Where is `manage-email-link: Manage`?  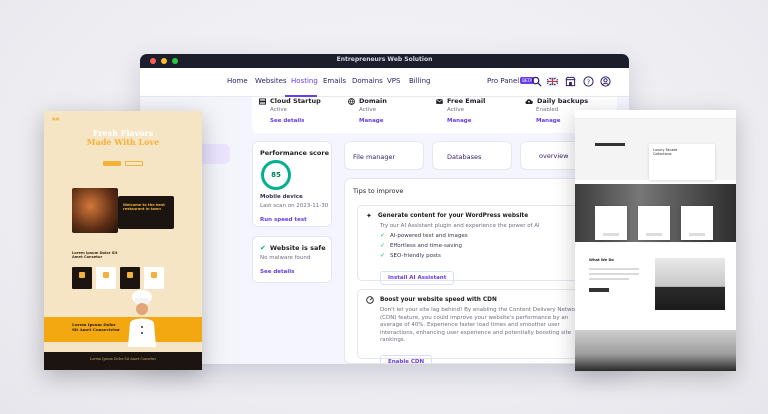
manage-email-link: Manage is located at coordinates (466, 121).